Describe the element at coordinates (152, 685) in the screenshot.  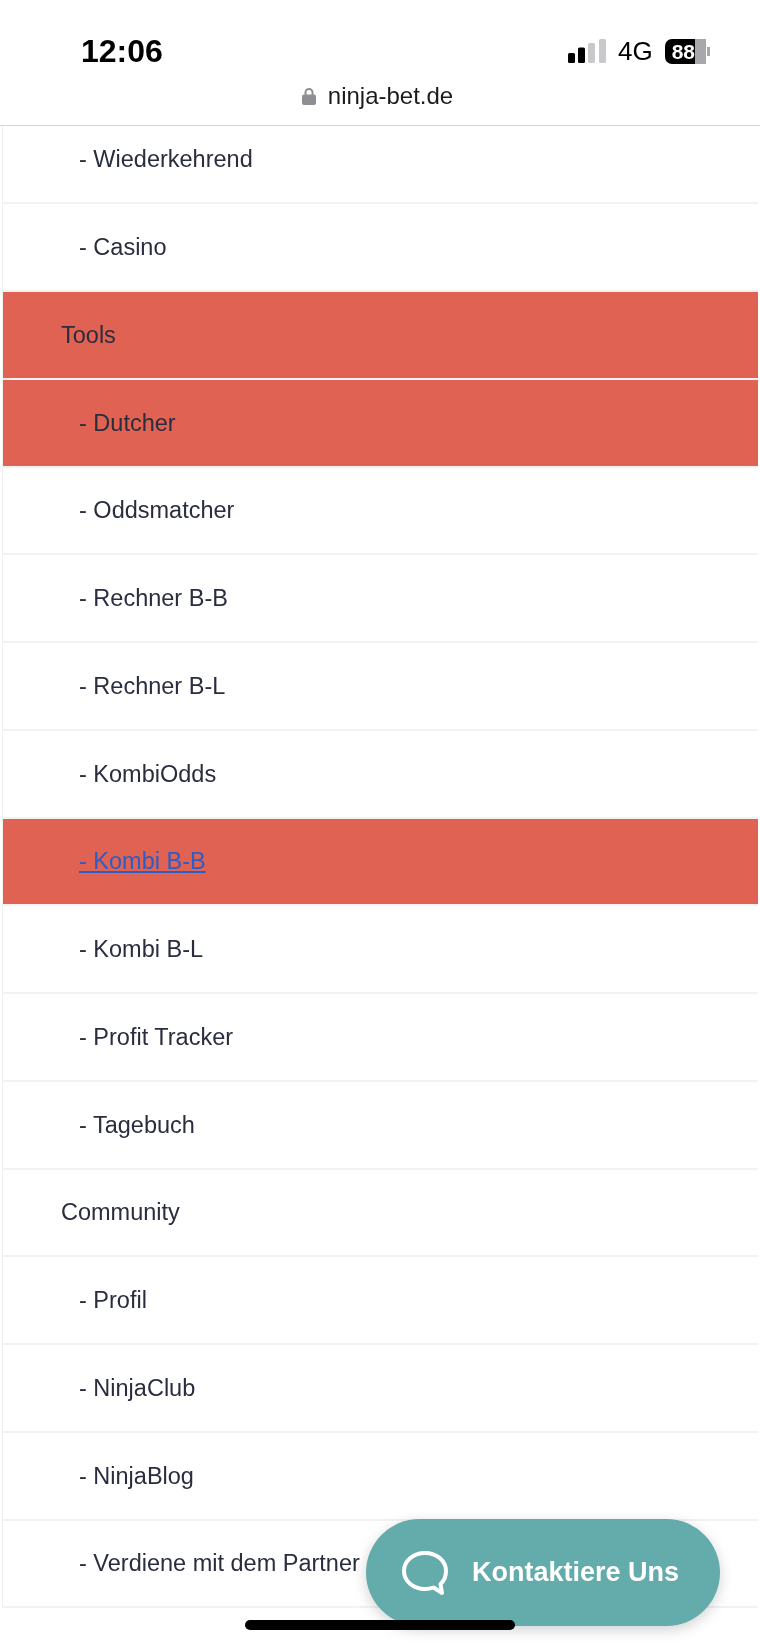
I see `submenu-item: - Rechner B-L` at that location.